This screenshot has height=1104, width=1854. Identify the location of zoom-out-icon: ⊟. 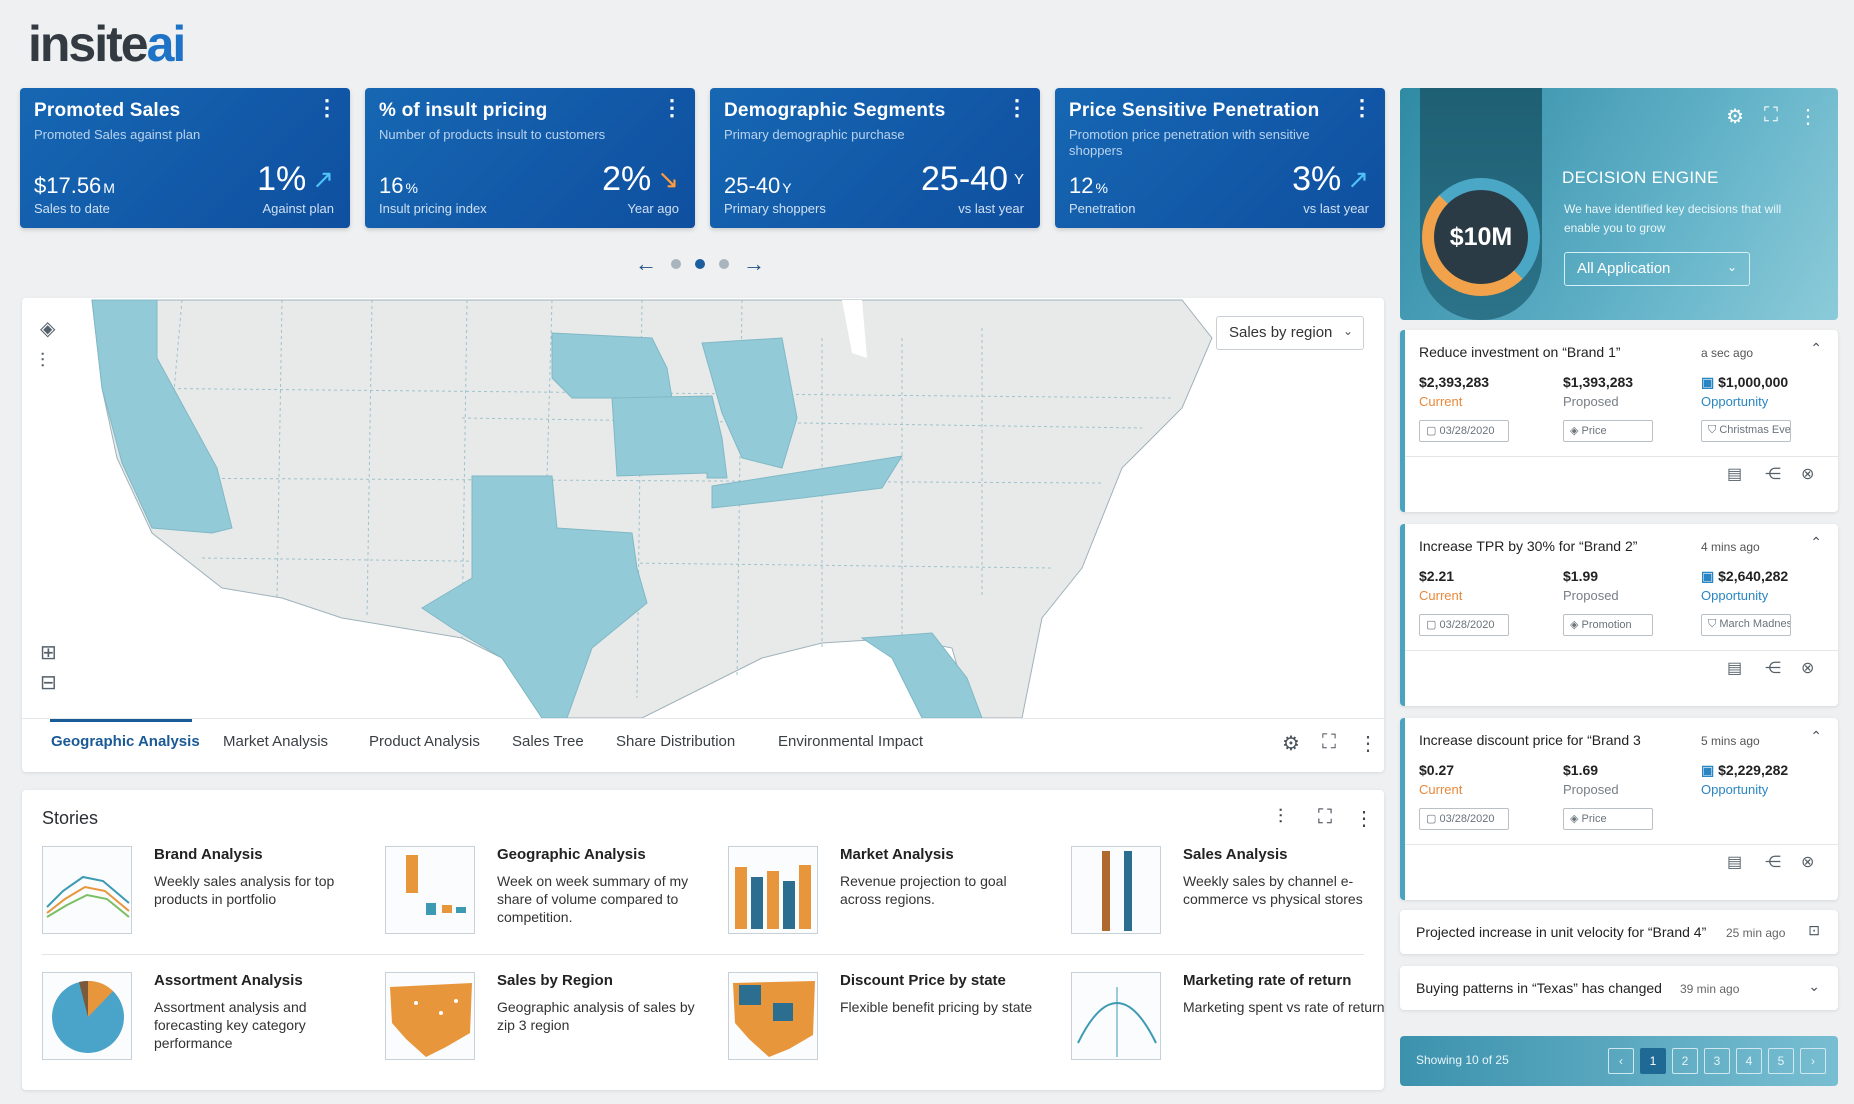
(48, 682).